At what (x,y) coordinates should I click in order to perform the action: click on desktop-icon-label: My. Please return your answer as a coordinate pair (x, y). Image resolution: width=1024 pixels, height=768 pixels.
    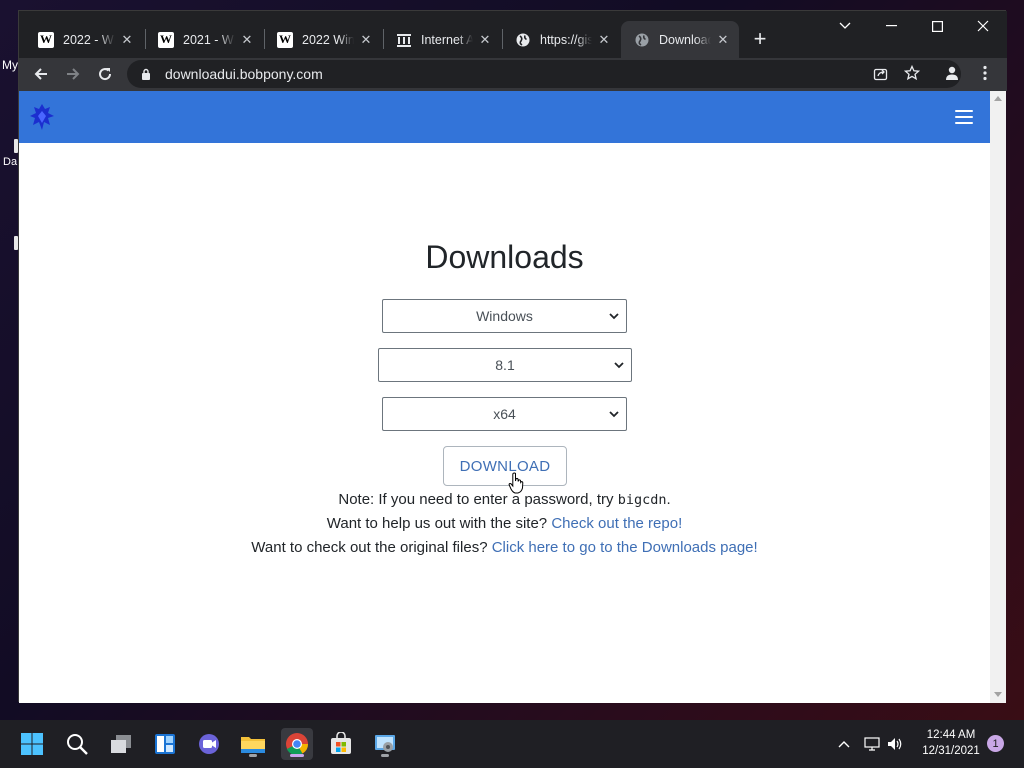
    Looking at the image, I should click on (10, 65).